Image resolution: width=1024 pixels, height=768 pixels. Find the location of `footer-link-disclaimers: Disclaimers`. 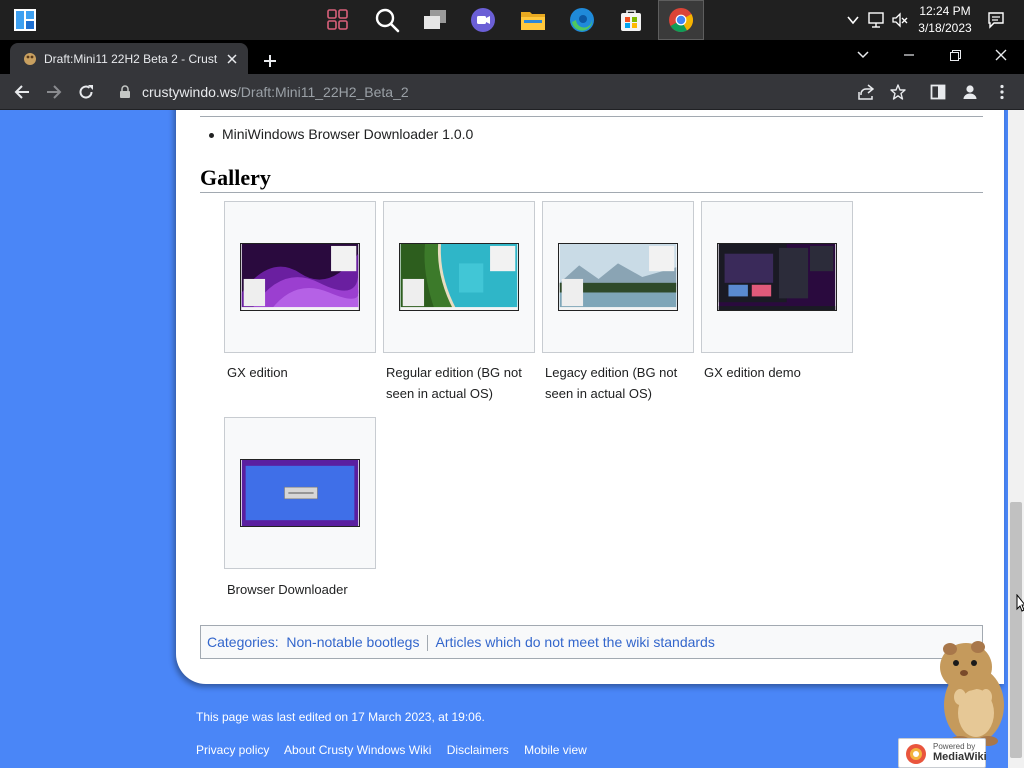

footer-link-disclaimers: Disclaimers is located at coordinates (478, 750).